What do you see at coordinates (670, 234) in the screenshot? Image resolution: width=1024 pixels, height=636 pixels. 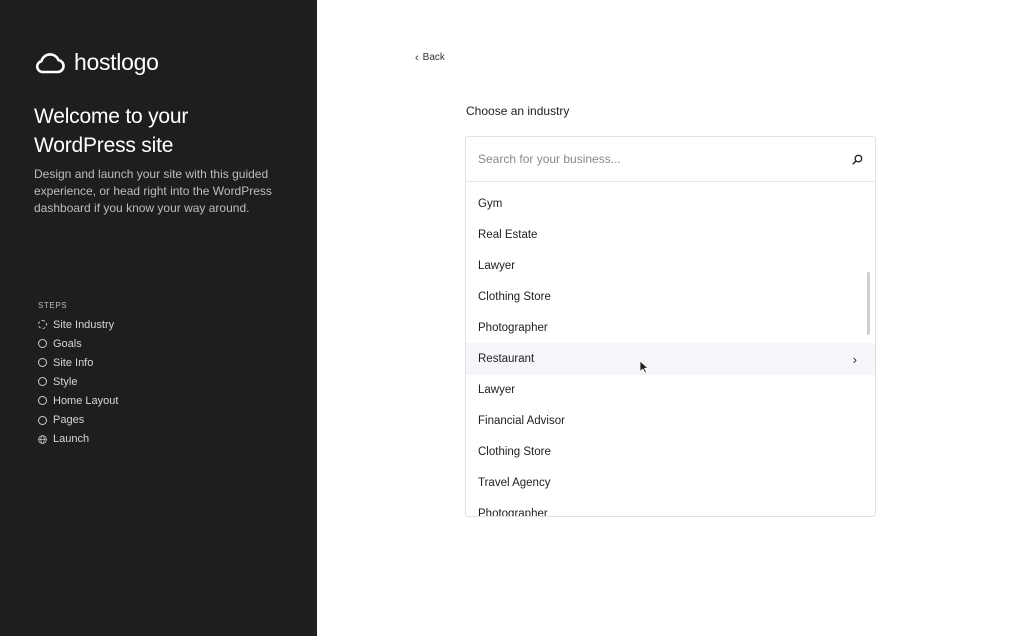 I see `list-item: Real Estate›` at bounding box center [670, 234].